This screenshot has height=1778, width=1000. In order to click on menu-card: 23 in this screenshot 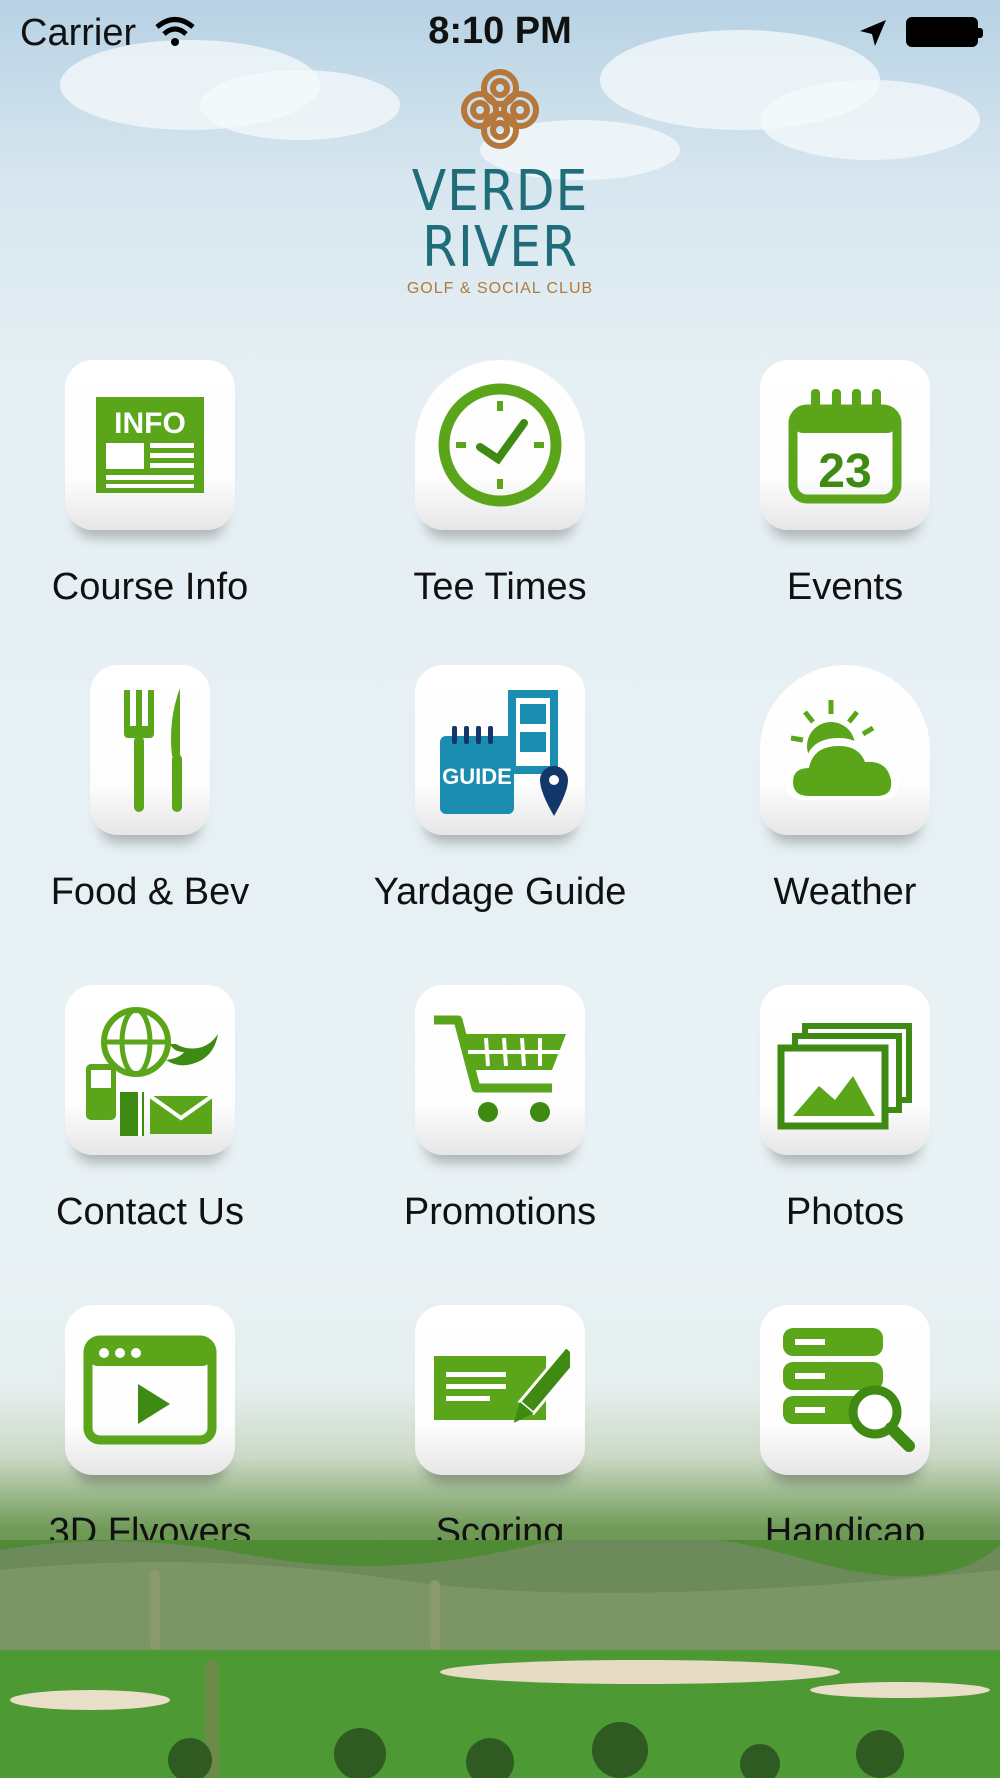, I will do `click(845, 445)`.